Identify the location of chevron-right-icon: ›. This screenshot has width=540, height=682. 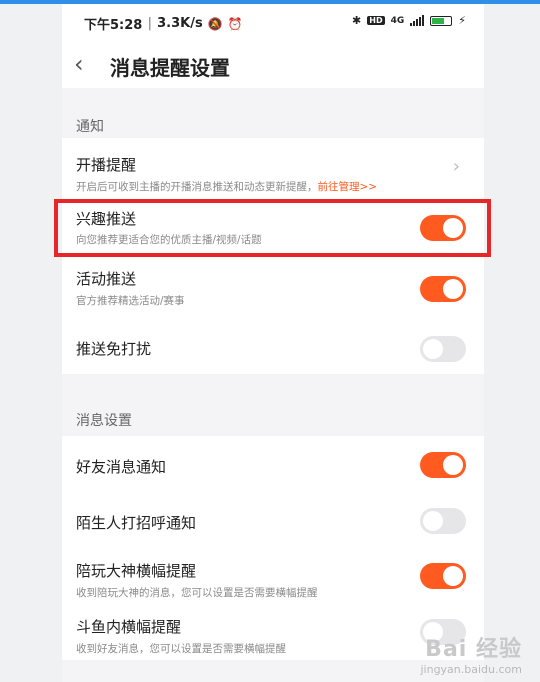
(456, 166).